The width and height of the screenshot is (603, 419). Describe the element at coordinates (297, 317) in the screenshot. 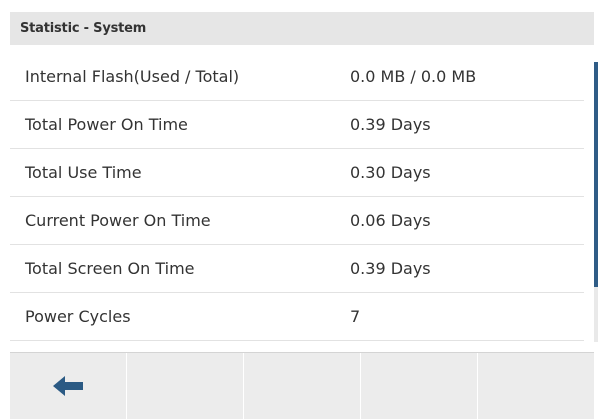

I see `list-item: Power Cycles 7` at that location.